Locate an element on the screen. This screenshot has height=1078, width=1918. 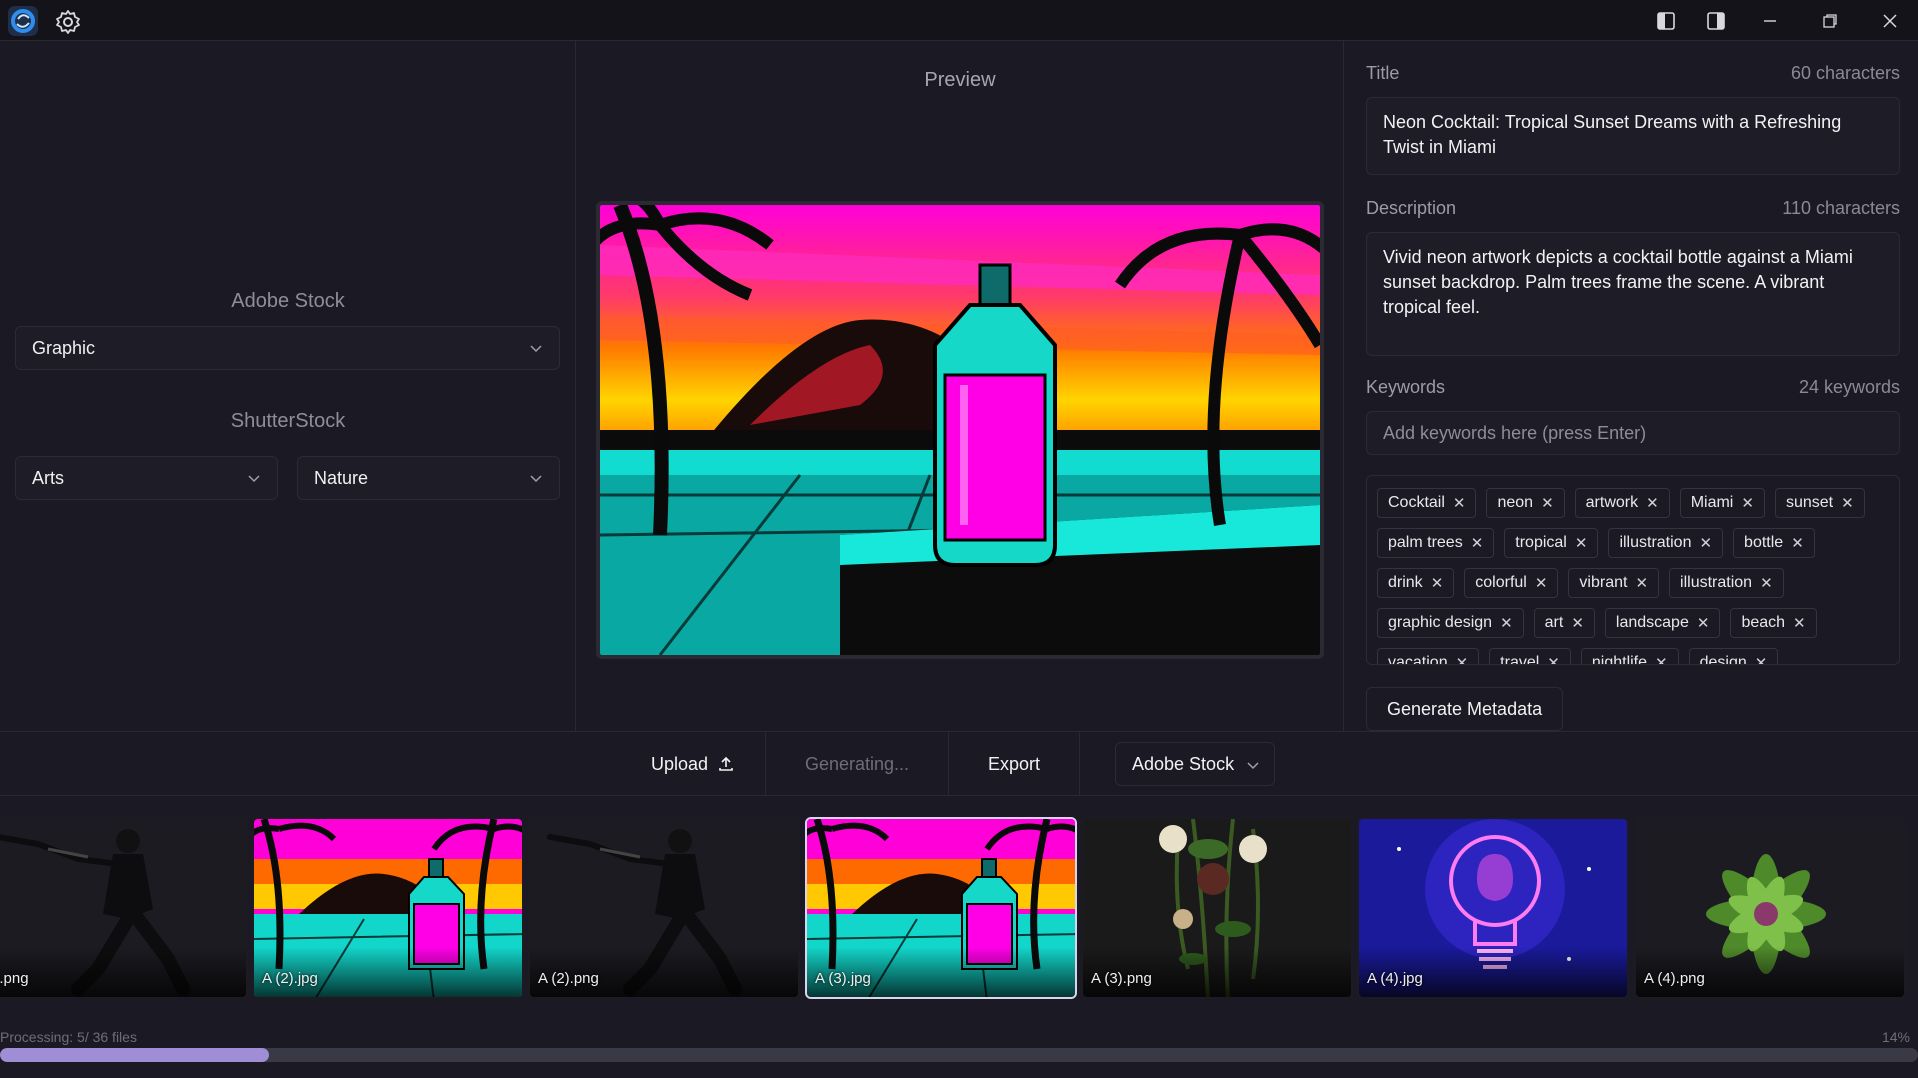
keyword-chip: design ✕ is located at coordinates (1733, 656).